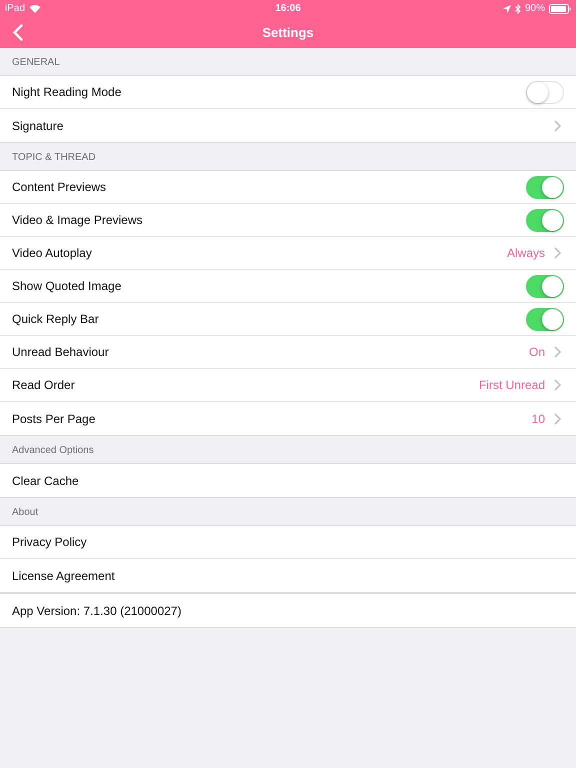 The width and height of the screenshot is (576, 768). What do you see at coordinates (525, 253) in the screenshot?
I see `row-value: Always` at bounding box center [525, 253].